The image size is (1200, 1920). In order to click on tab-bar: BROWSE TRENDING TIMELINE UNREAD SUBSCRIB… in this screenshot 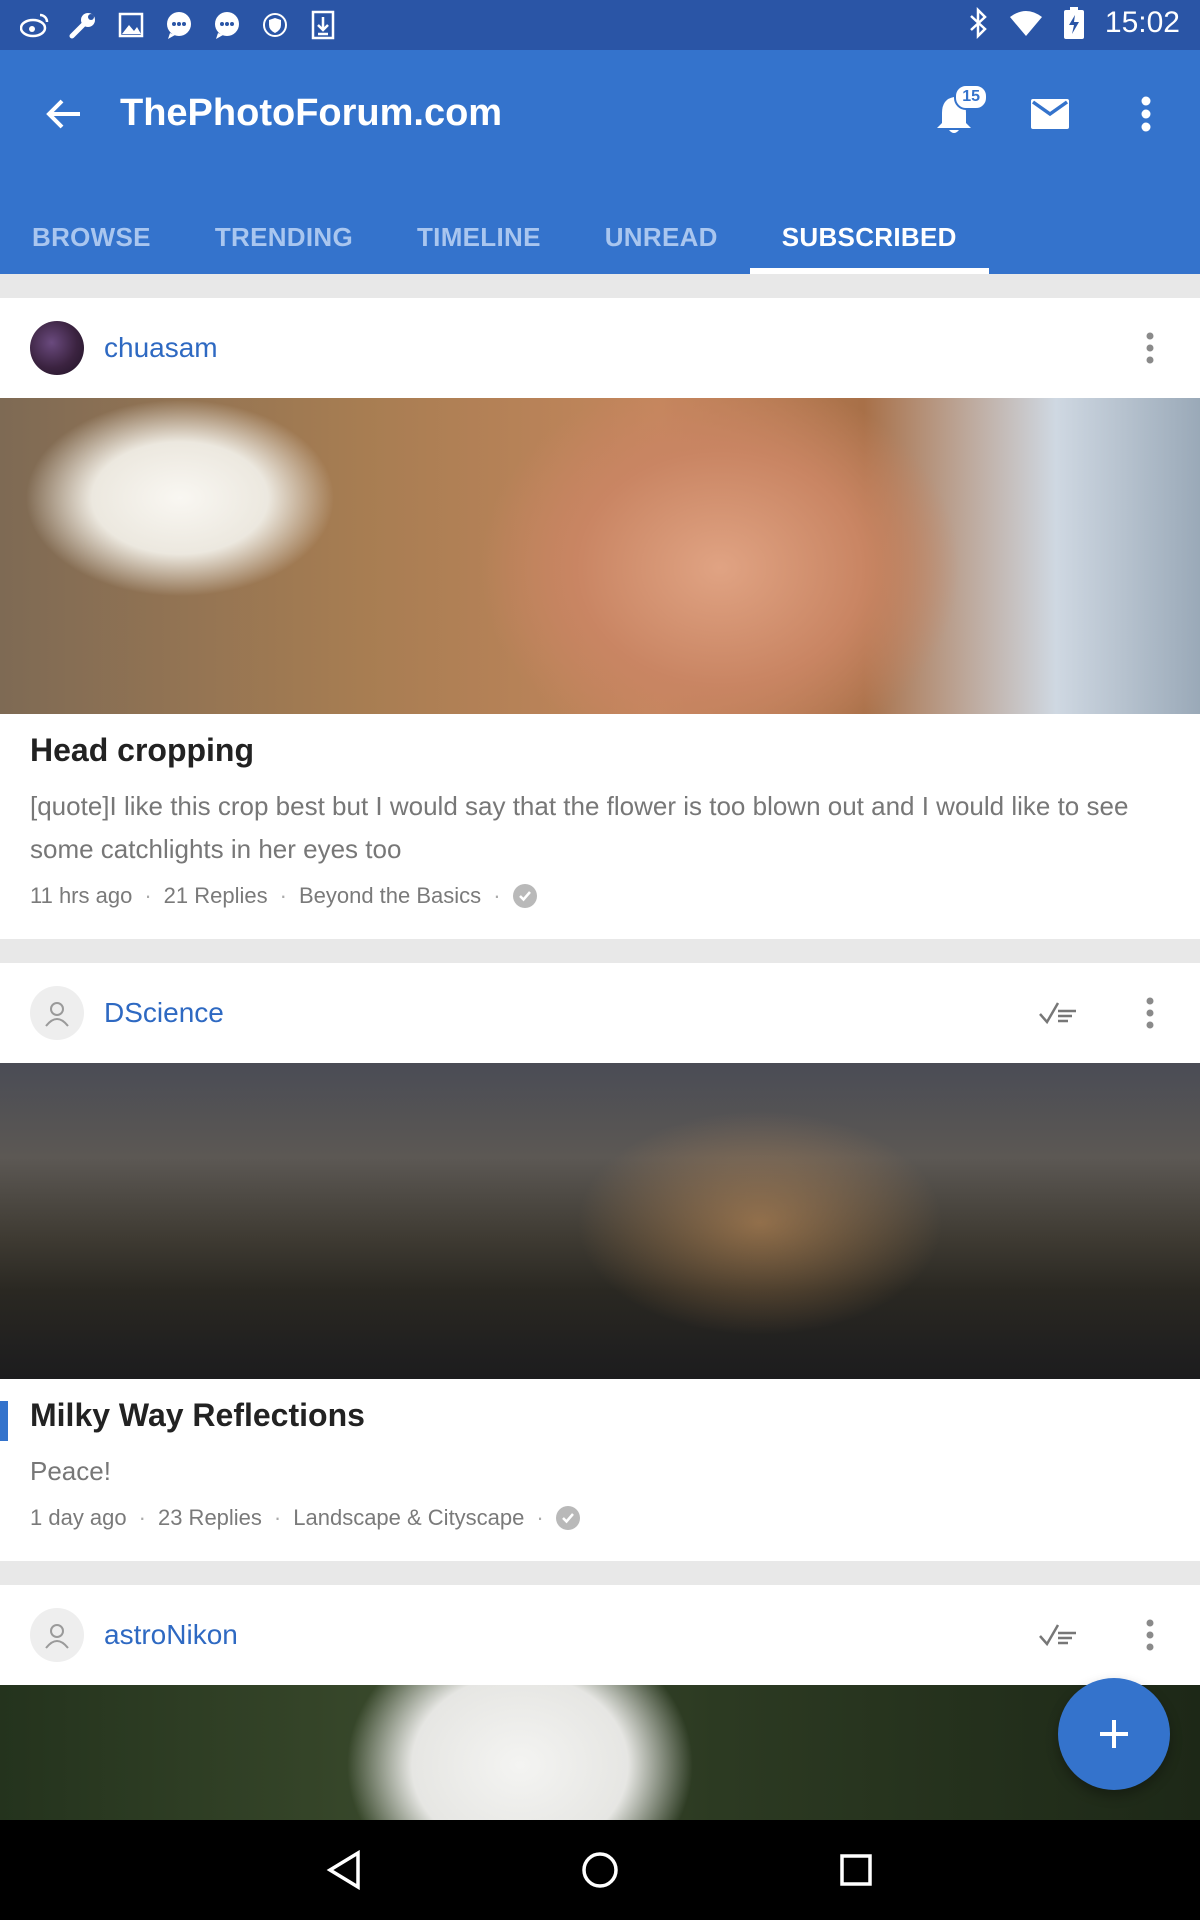, I will do `click(494, 237)`.